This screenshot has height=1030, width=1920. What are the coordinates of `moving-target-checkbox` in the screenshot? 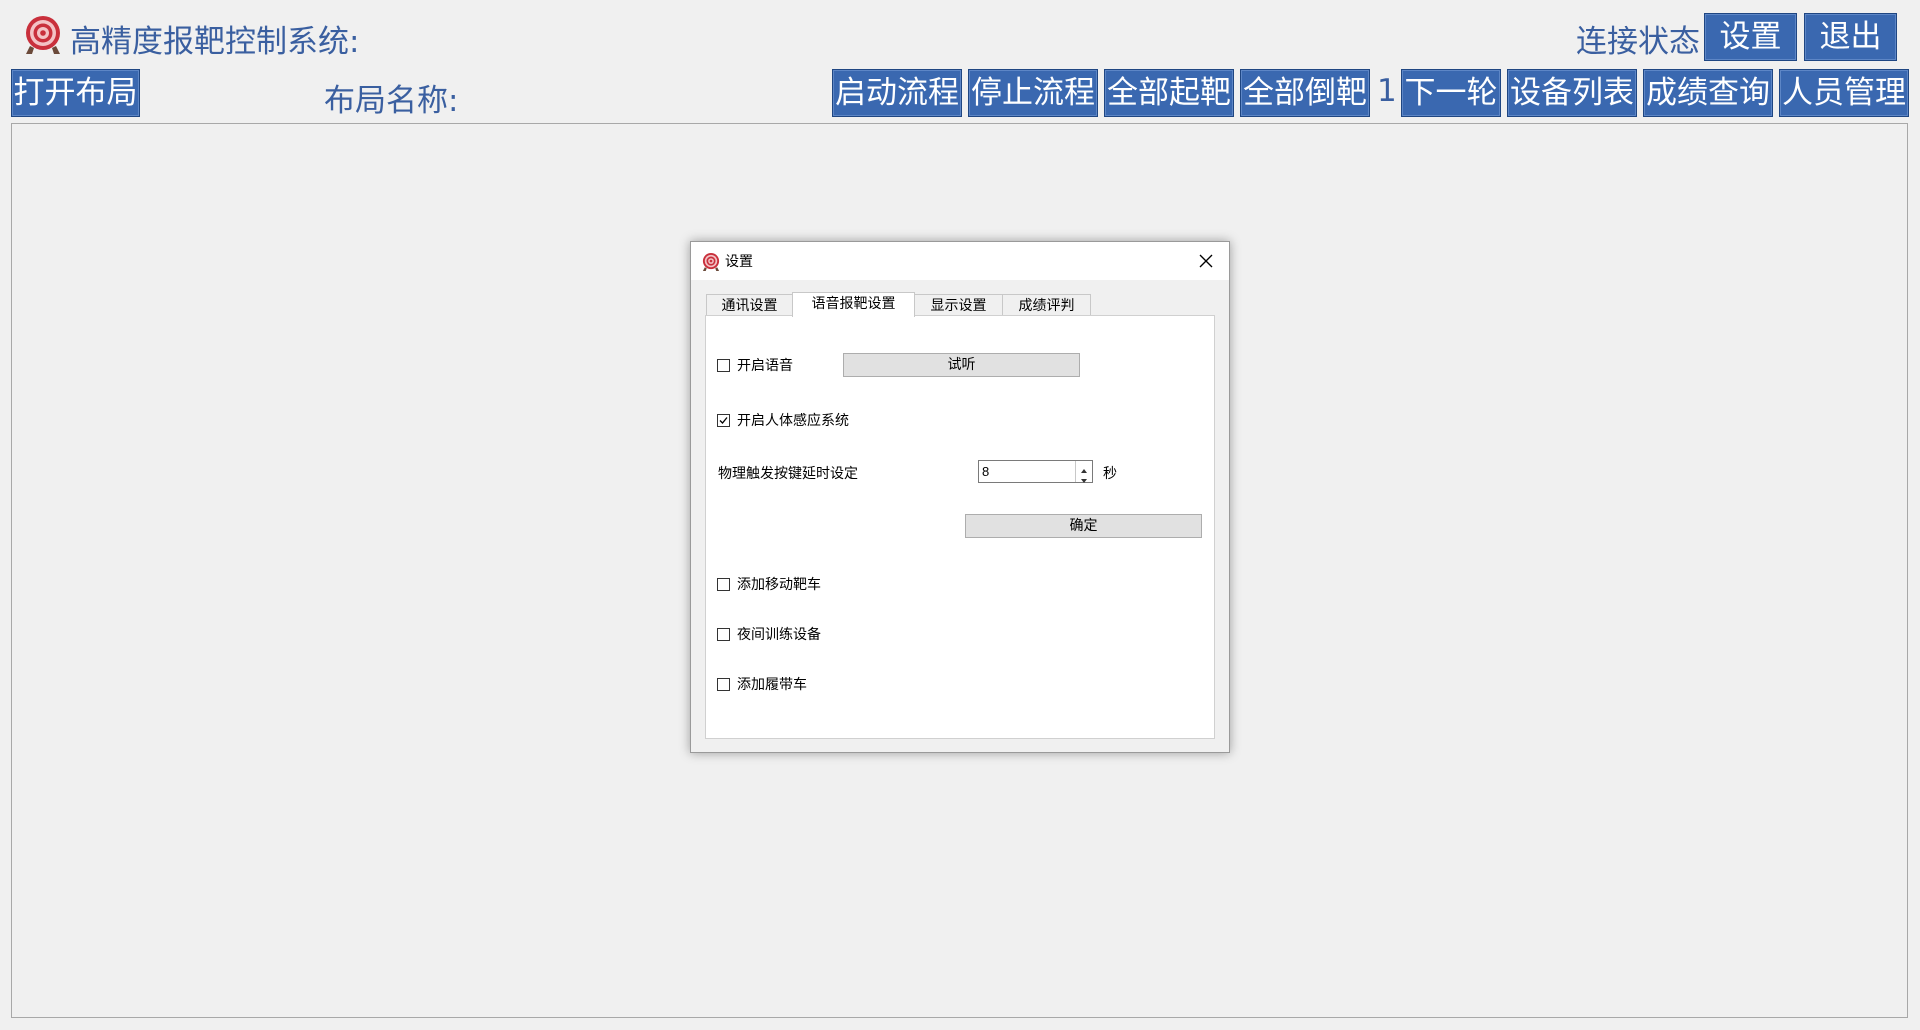 It's located at (723, 584).